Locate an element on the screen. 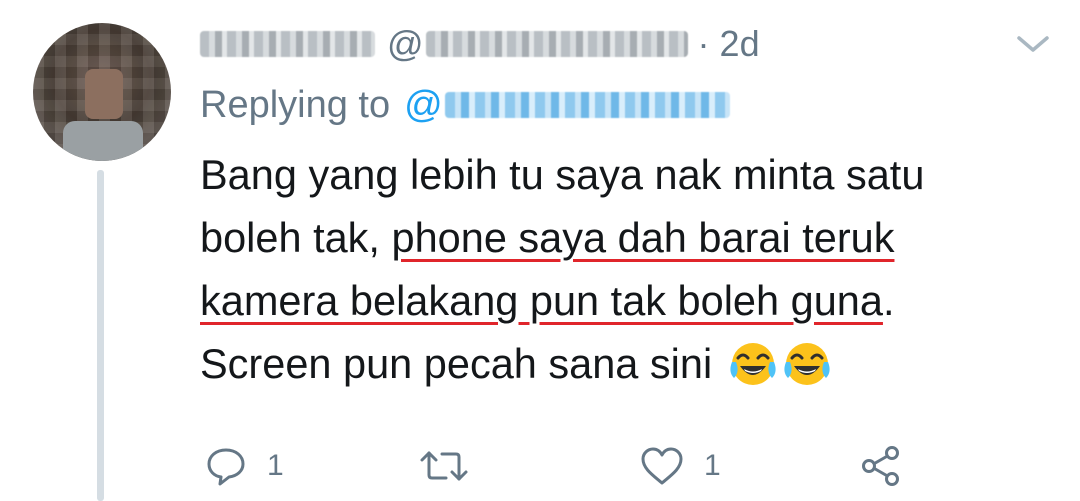 The image size is (1080, 501). share-button is located at coordinates (881, 466).